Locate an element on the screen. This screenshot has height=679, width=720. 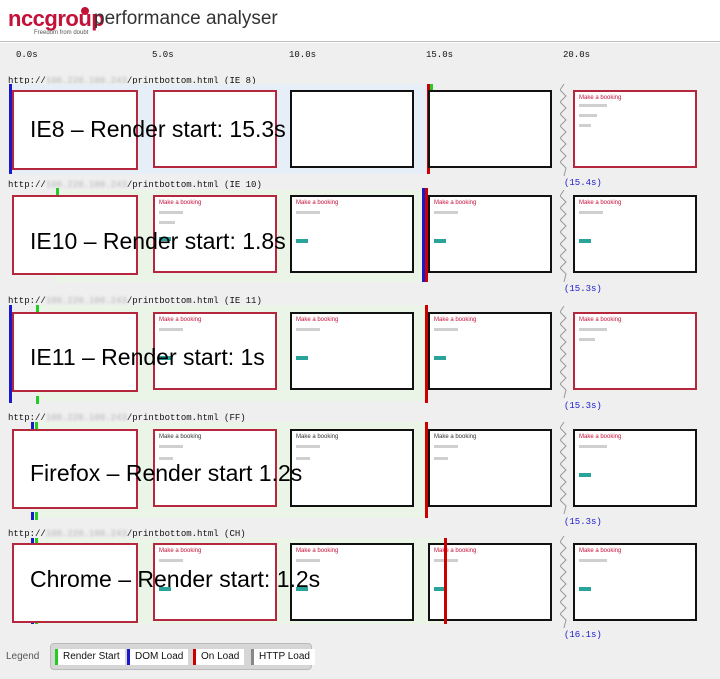
legend-dom-load: DOM Load is located at coordinates (158, 657).